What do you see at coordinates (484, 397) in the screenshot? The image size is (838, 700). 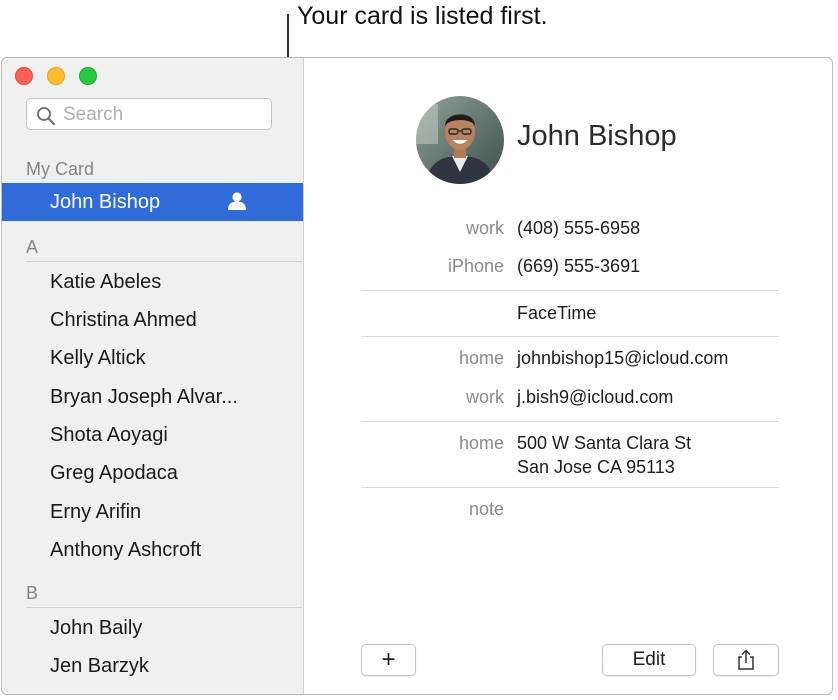 I see `email-label: work` at bounding box center [484, 397].